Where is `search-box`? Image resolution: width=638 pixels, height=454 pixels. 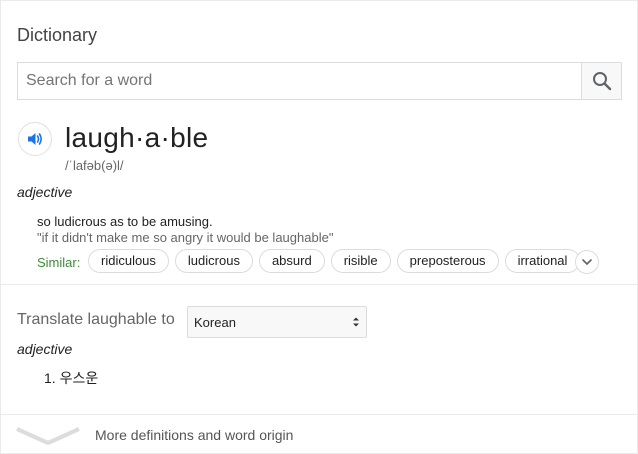 search-box is located at coordinates (319, 81).